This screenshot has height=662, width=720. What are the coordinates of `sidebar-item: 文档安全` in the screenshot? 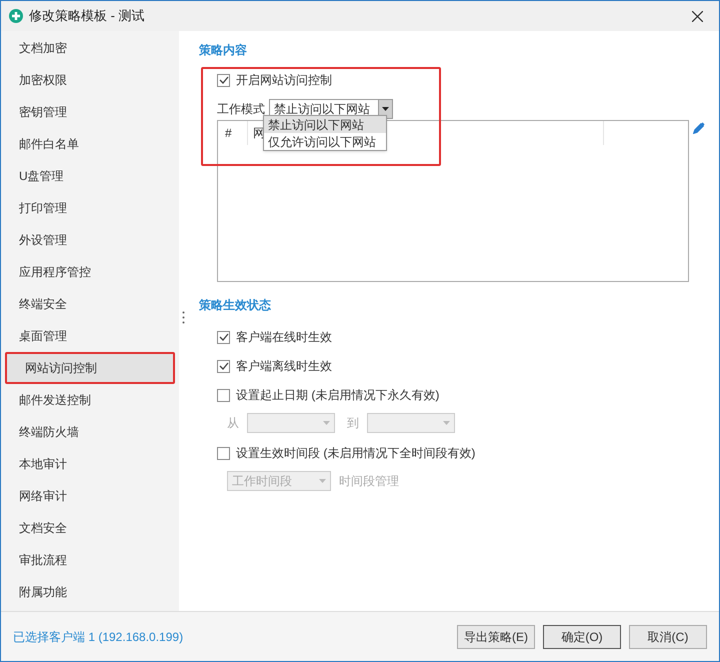 It's located at (90, 528).